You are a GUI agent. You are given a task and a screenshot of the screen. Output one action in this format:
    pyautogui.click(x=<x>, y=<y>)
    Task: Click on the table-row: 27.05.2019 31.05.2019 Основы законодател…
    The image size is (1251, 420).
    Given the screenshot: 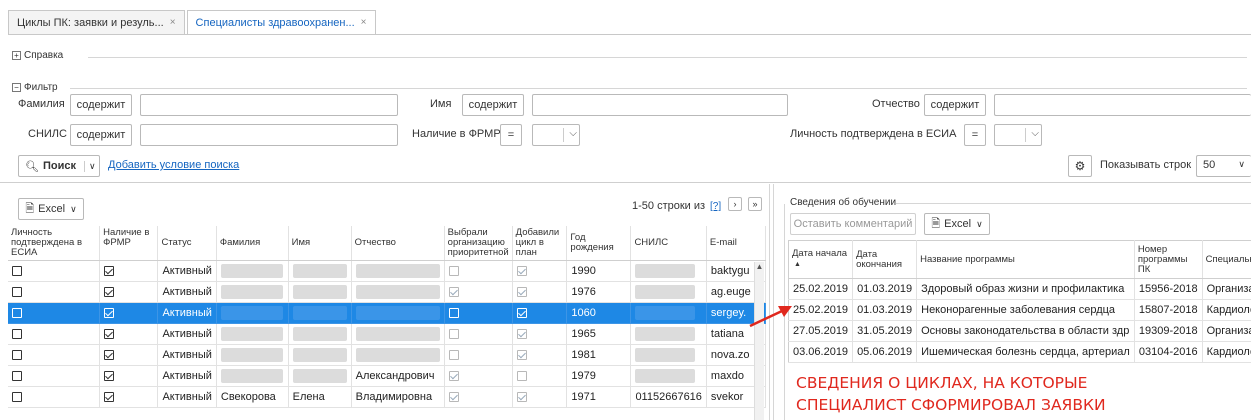 What is the action you would take?
    pyautogui.click(x=1019, y=331)
    